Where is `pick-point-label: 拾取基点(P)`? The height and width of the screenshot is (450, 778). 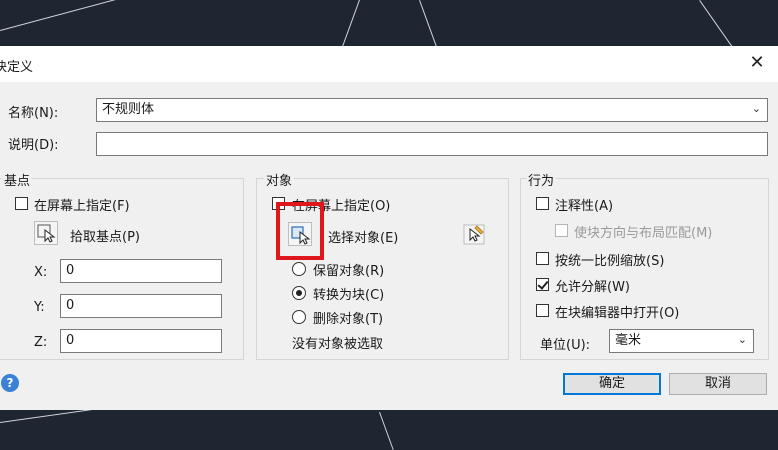 pick-point-label: 拾取基点(P) is located at coordinates (105, 237).